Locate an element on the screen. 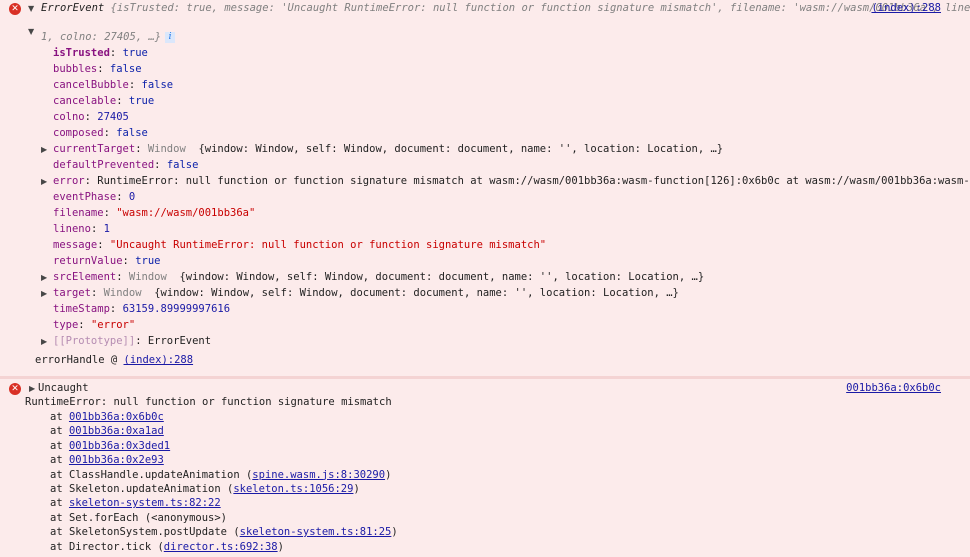 The image size is (970, 557). stack-frame-function: SkeletonSystem.postUpdate ( is located at coordinates (154, 532).